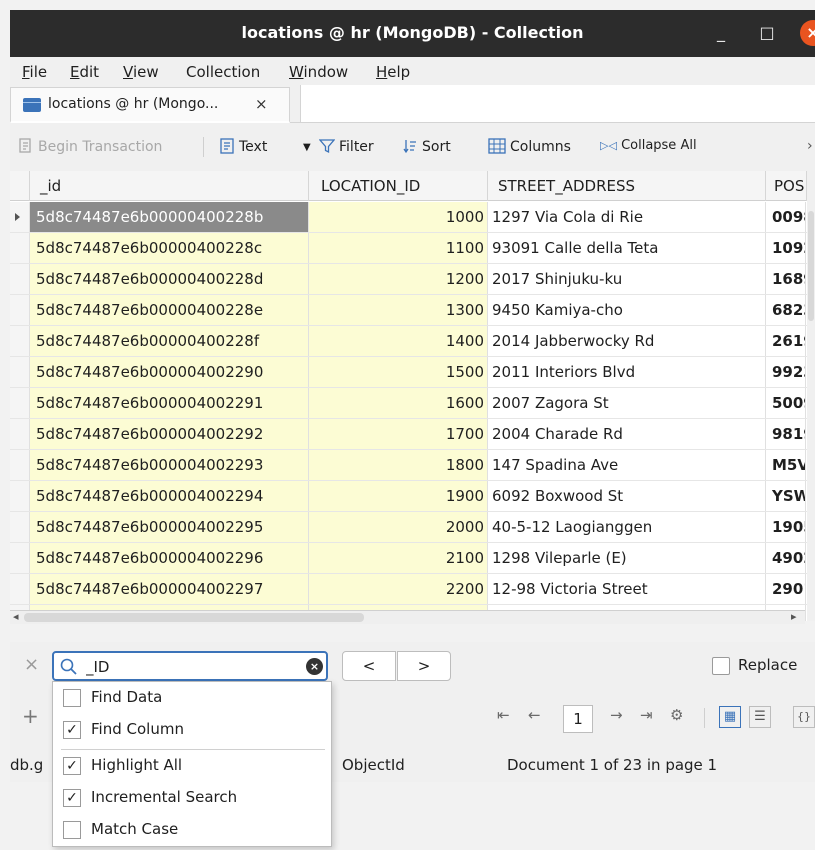 The image size is (815, 850). What do you see at coordinates (169, 372) in the screenshot?
I see `cell-id: 5d8c74487e6b000004002290` at bounding box center [169, 372].